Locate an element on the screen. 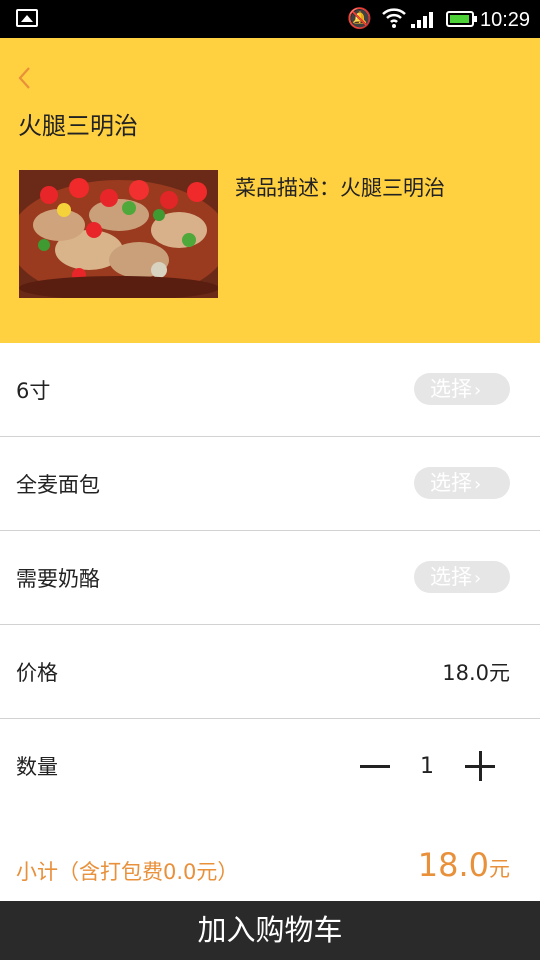  status-bar: 🔕 10:29 is located at coordinates (270, 19).